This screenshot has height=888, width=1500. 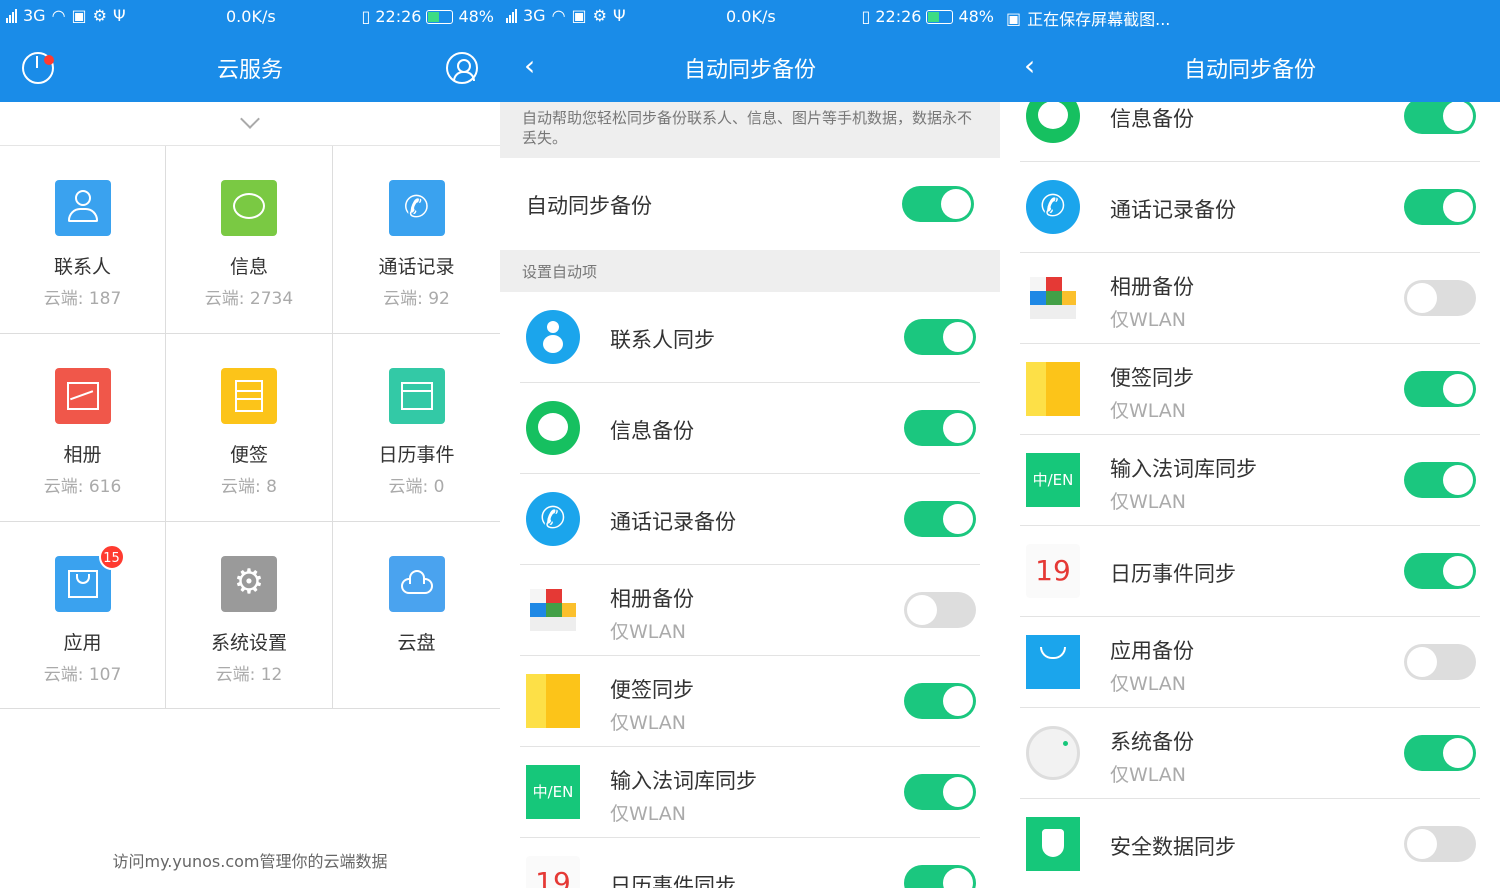 I want to click on setting-row: 便签同步仅WLAN, so click(x=750, y=701).